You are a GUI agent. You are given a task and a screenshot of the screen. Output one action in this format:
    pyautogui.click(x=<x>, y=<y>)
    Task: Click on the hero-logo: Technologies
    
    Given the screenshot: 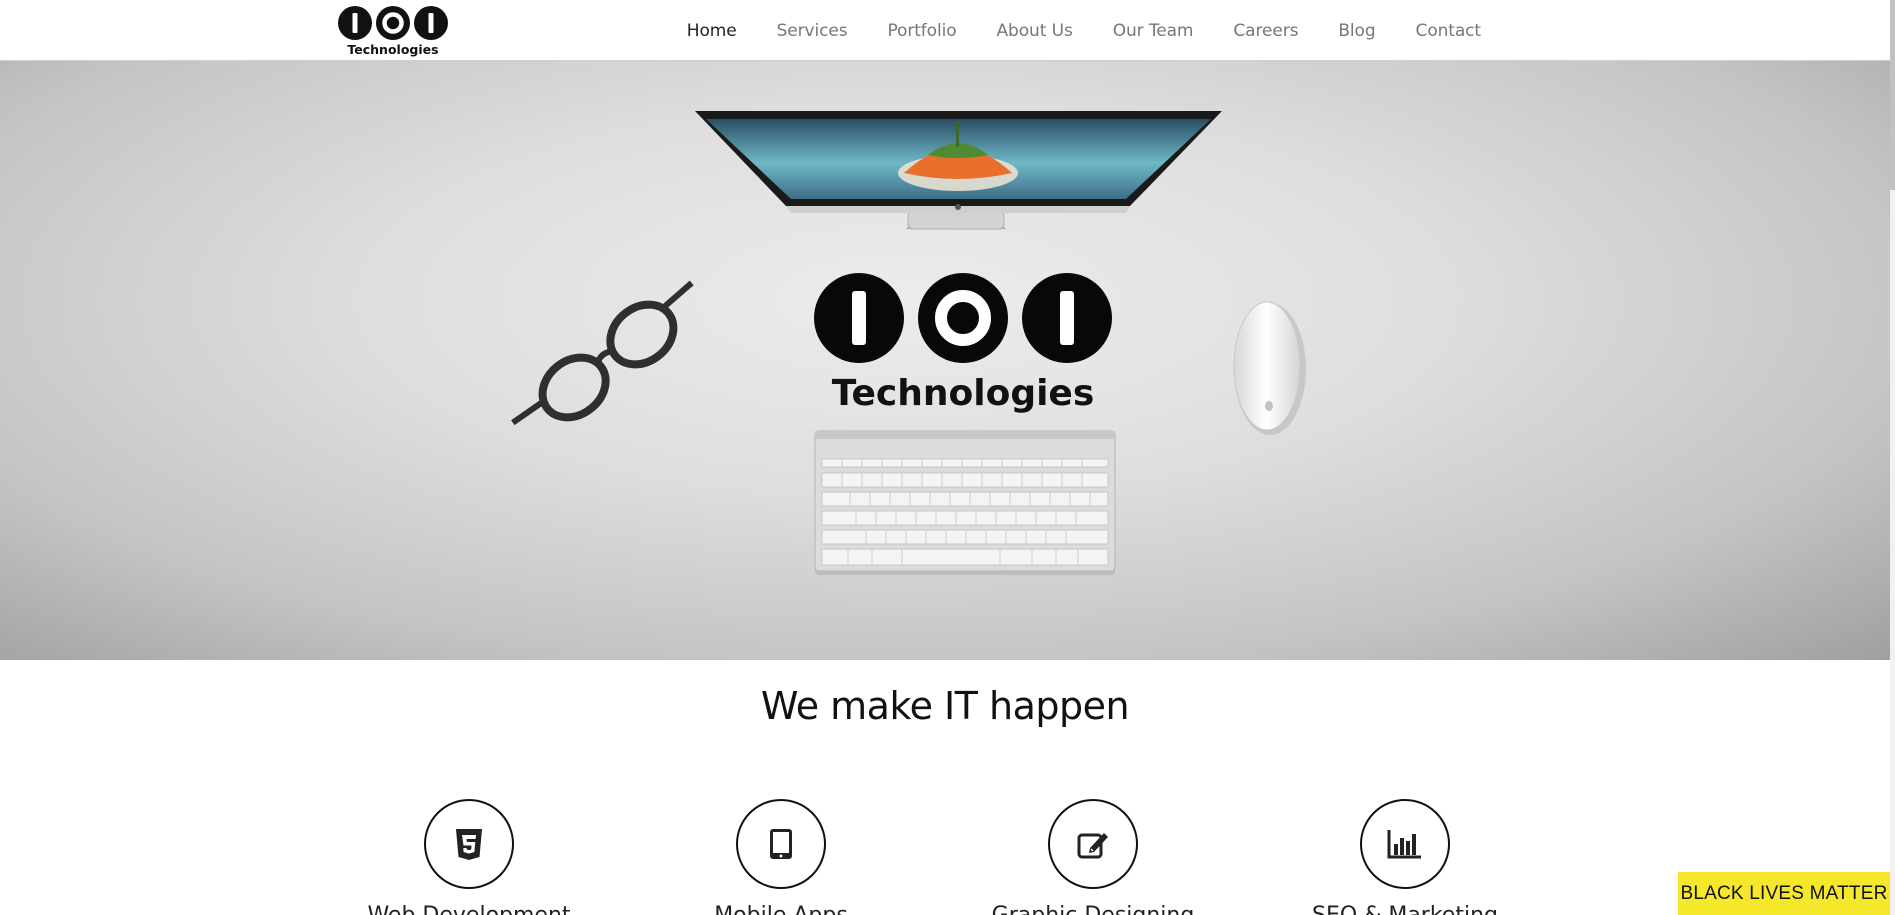 What is the action you would take?
    pyautogui.click(x=963, y=343)
    